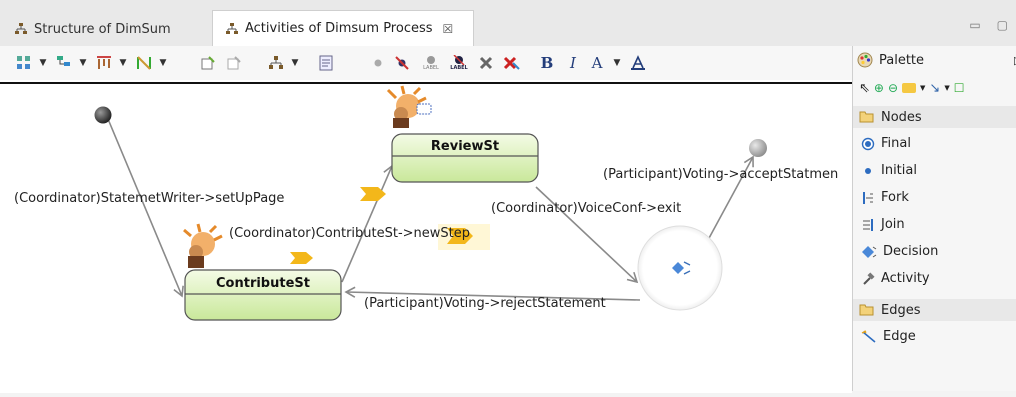 The width and height of the screenshot is (1016, 397). What do you see at coordinates (896, 143) in the screenshot?
I see `palette-item-label: Final` at bounding box center [896, 143].